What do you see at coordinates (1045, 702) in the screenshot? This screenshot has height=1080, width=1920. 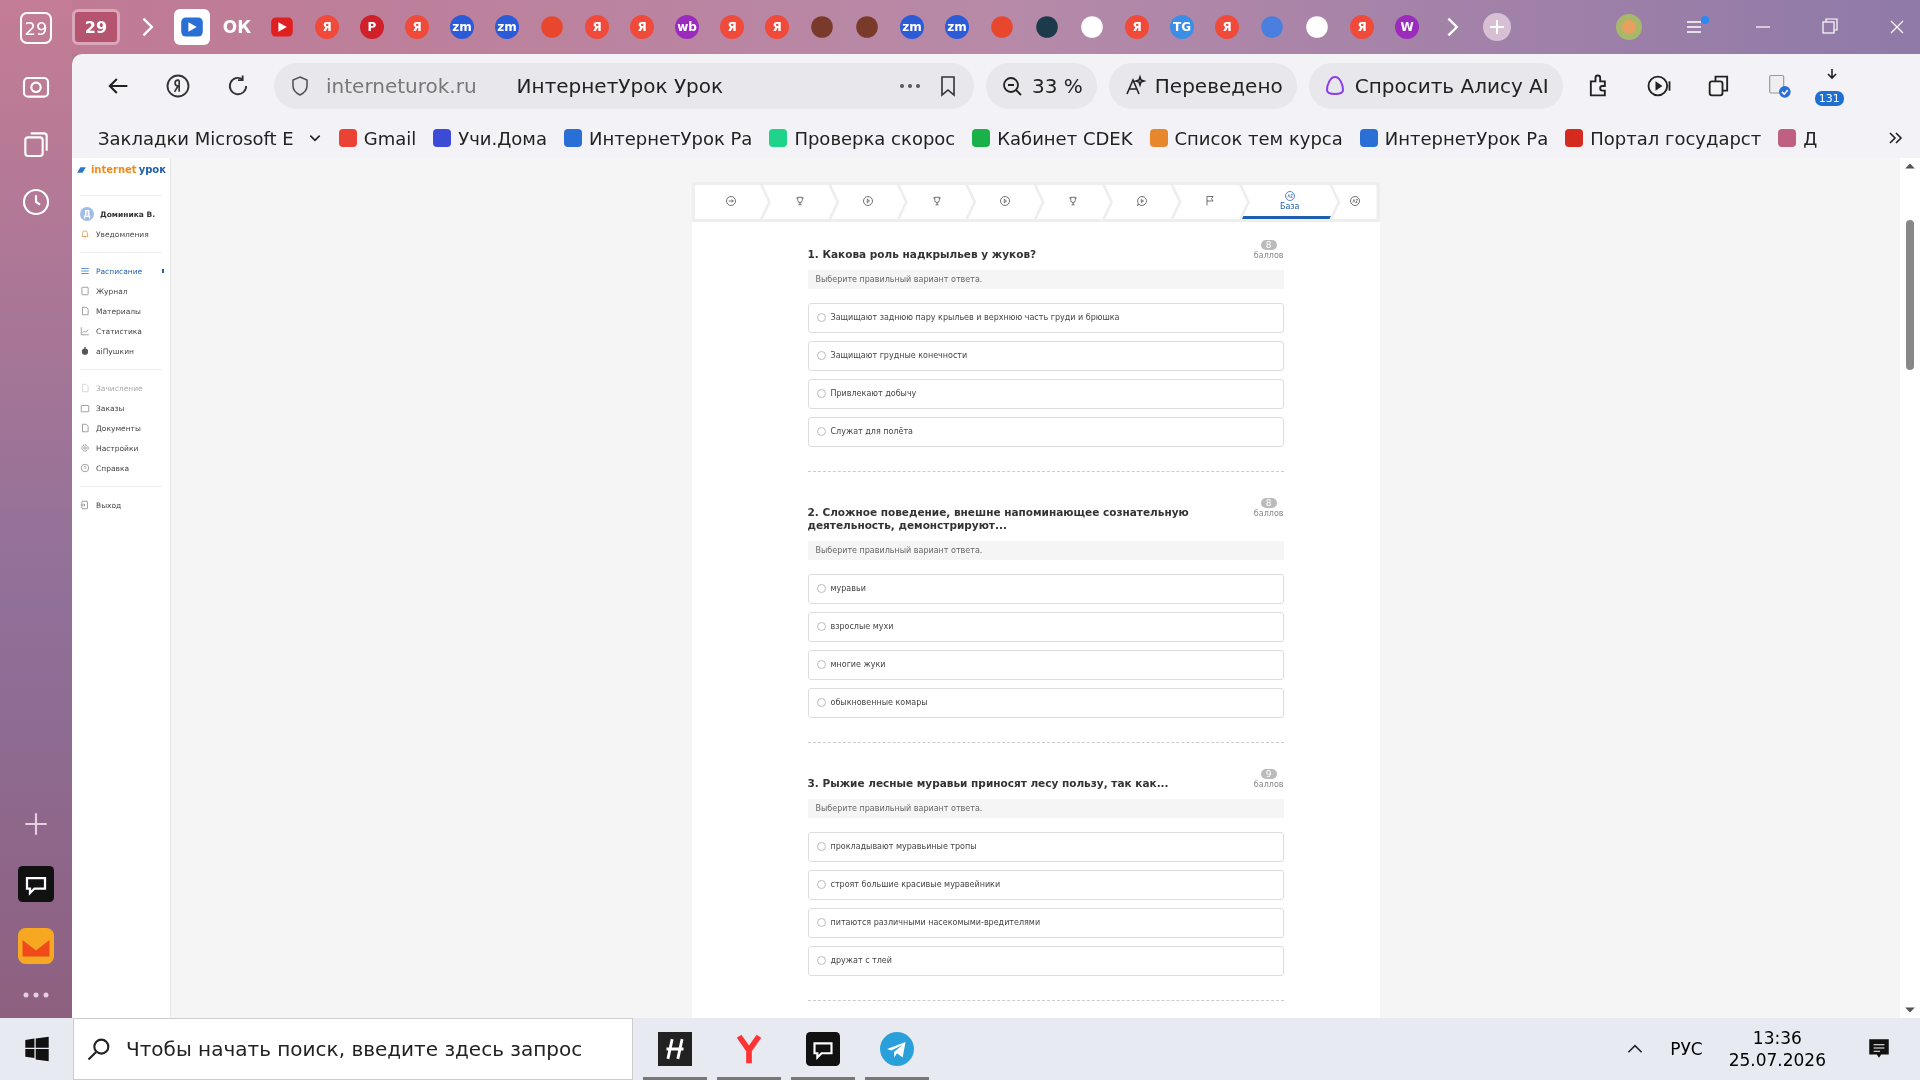 I see `answer-option: обыкновенные комары` at bounding box center [1045, 702].